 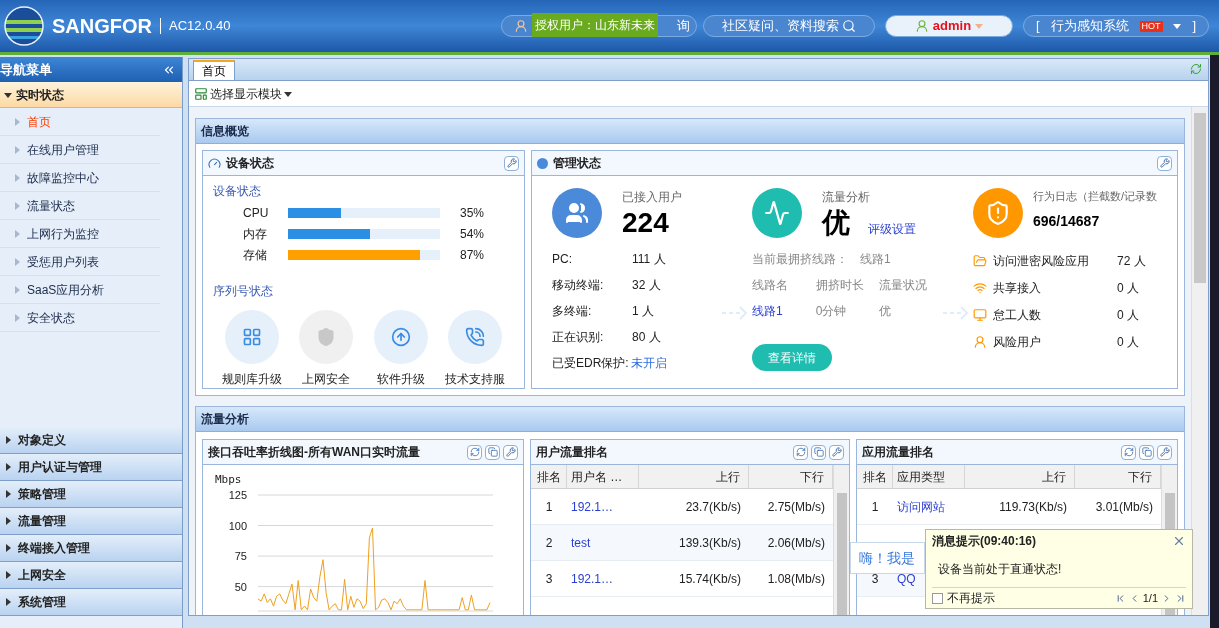 I want to click on table-cell-text: 3, so click(x=549, y=579).